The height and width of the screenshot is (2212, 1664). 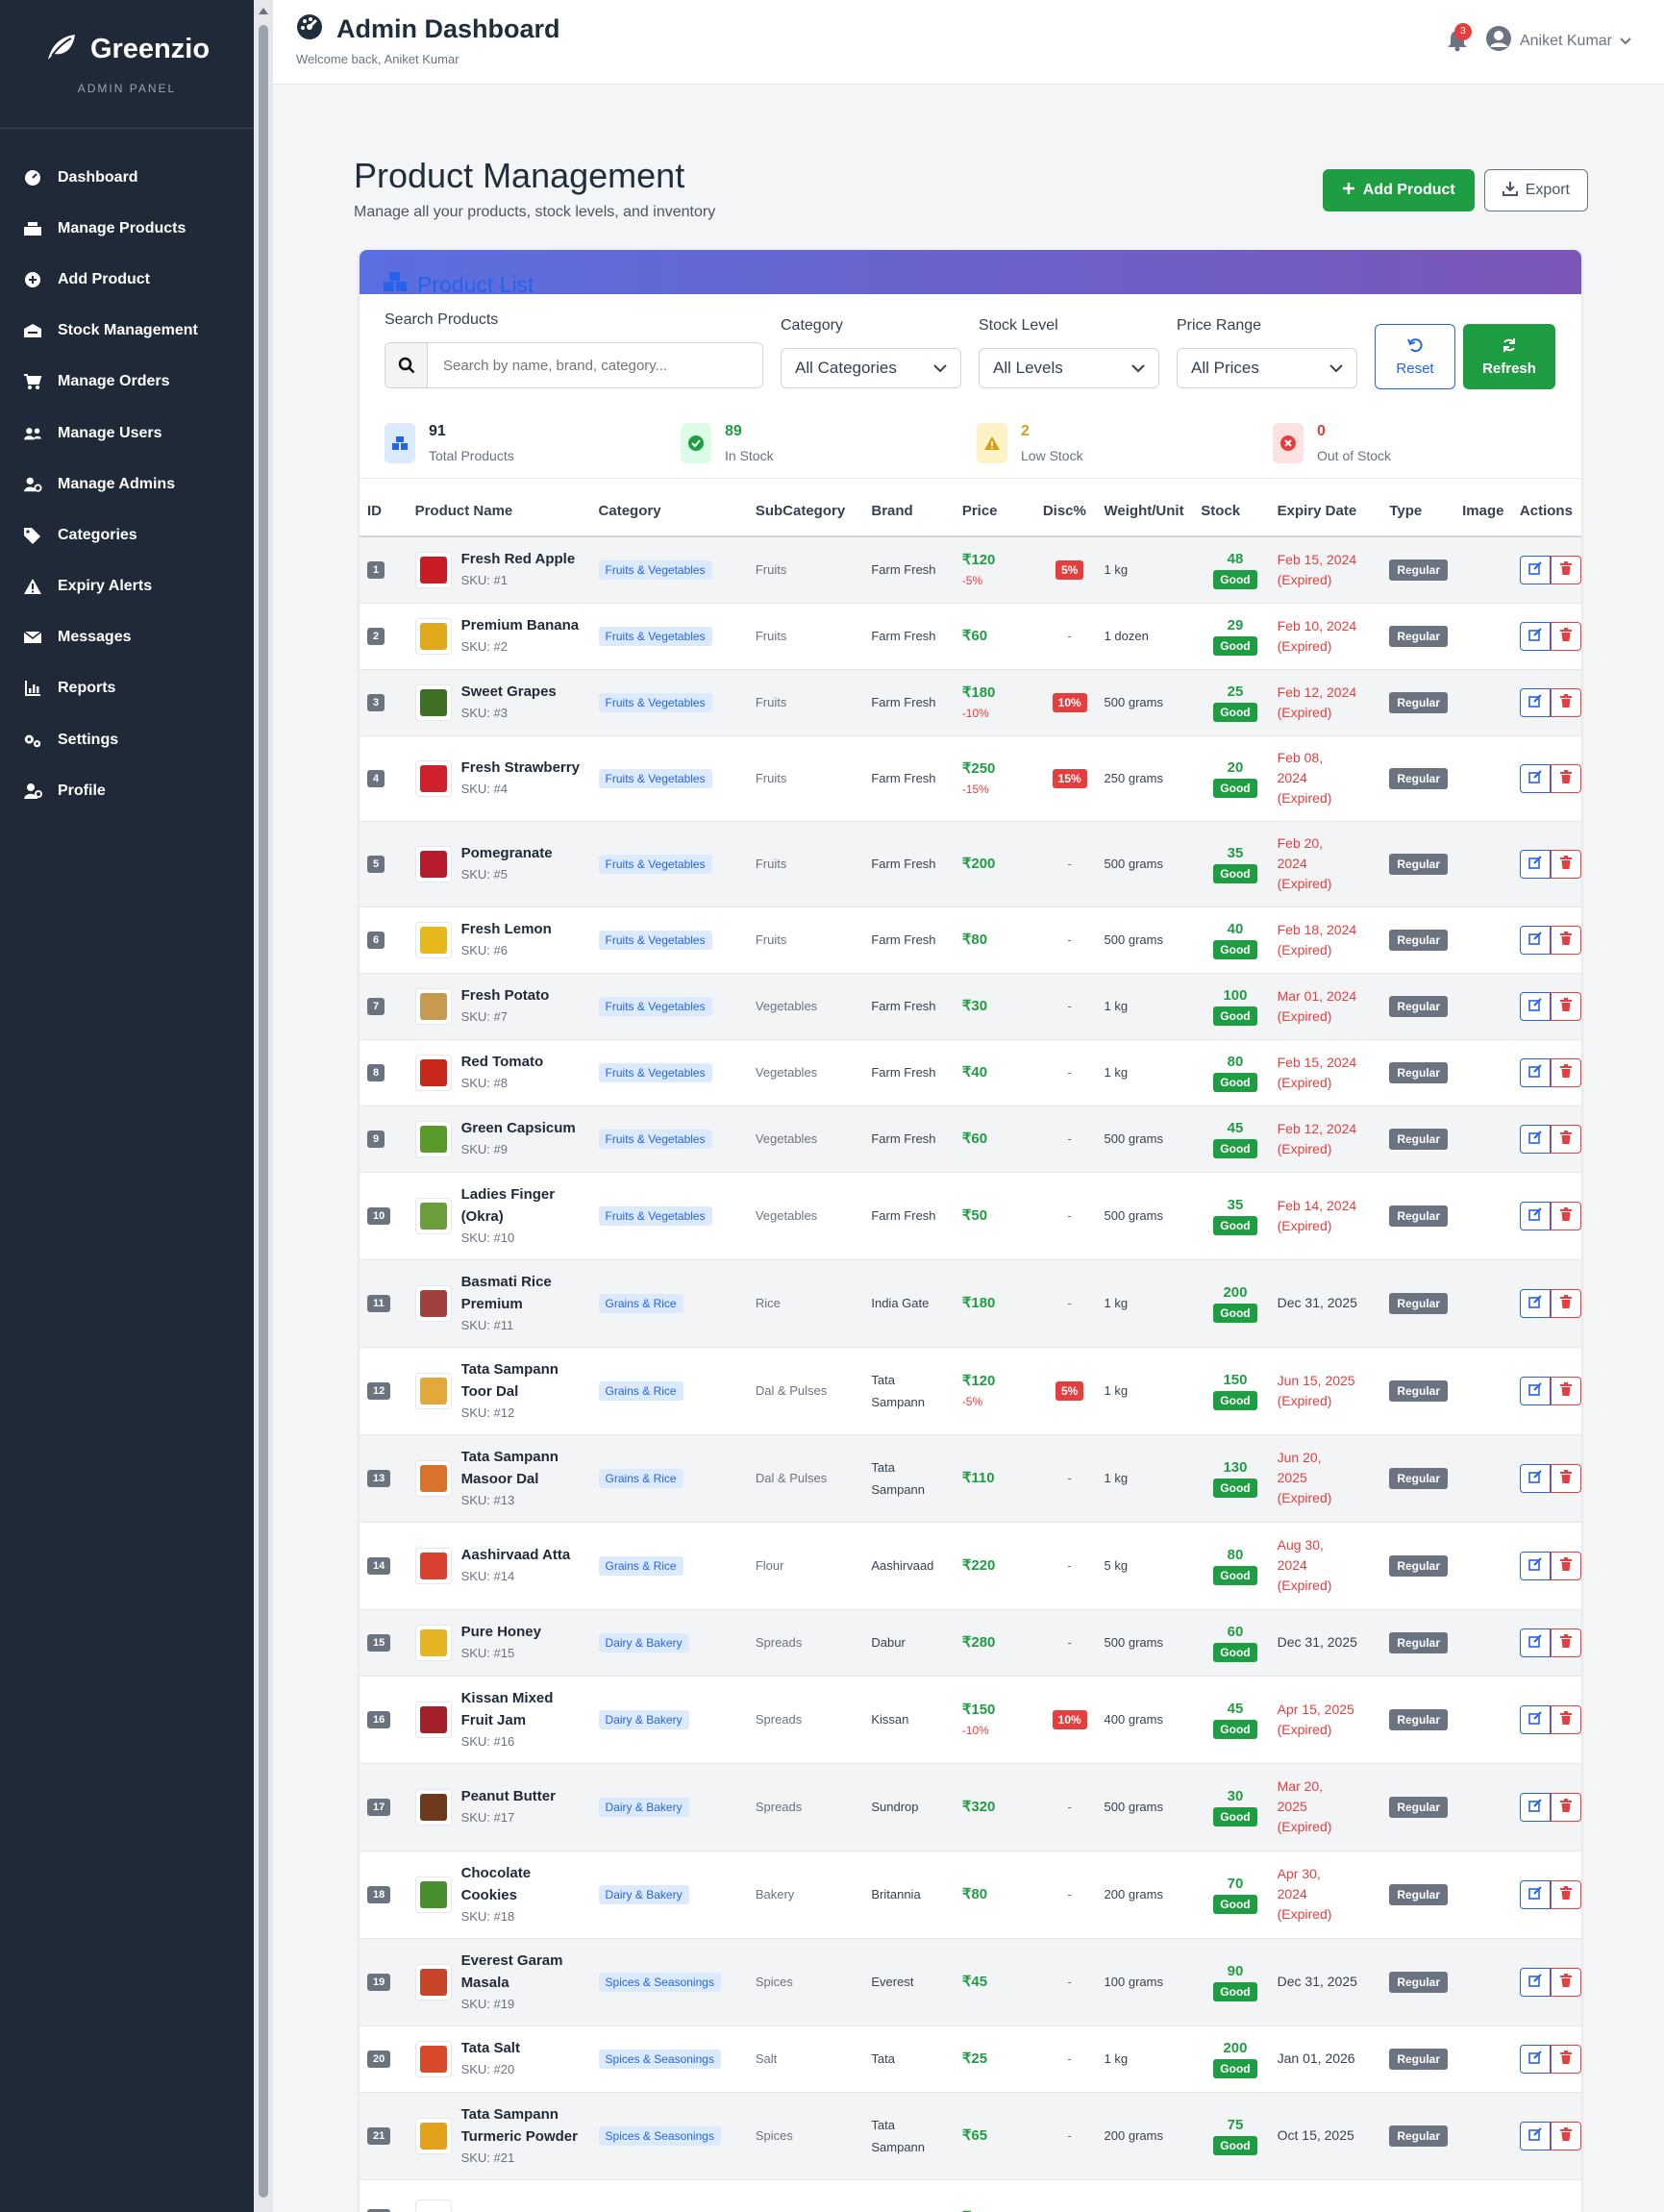 I want to click on sidebar-item-dashboard: Dashboard, so click(x=127, y=178).